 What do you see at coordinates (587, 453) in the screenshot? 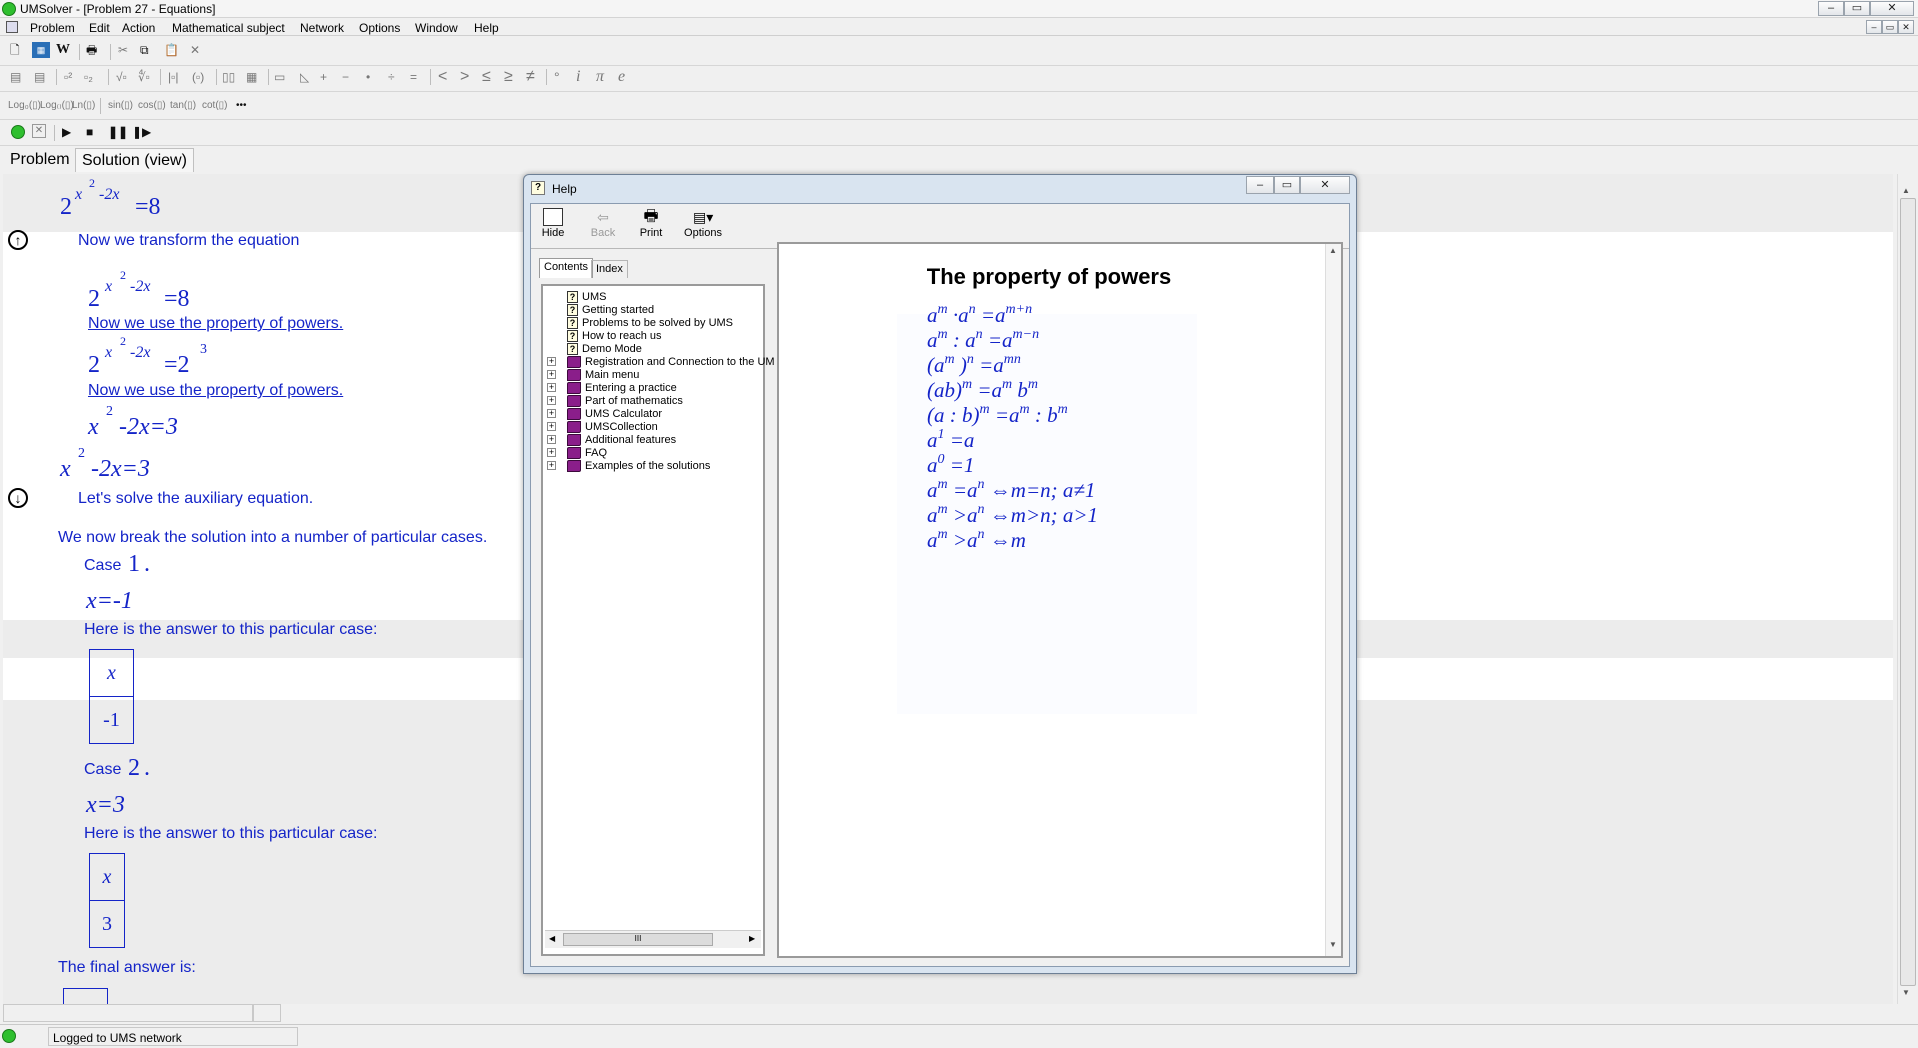
I see `tree-item: FAQ` at bounding box center [587, 453].